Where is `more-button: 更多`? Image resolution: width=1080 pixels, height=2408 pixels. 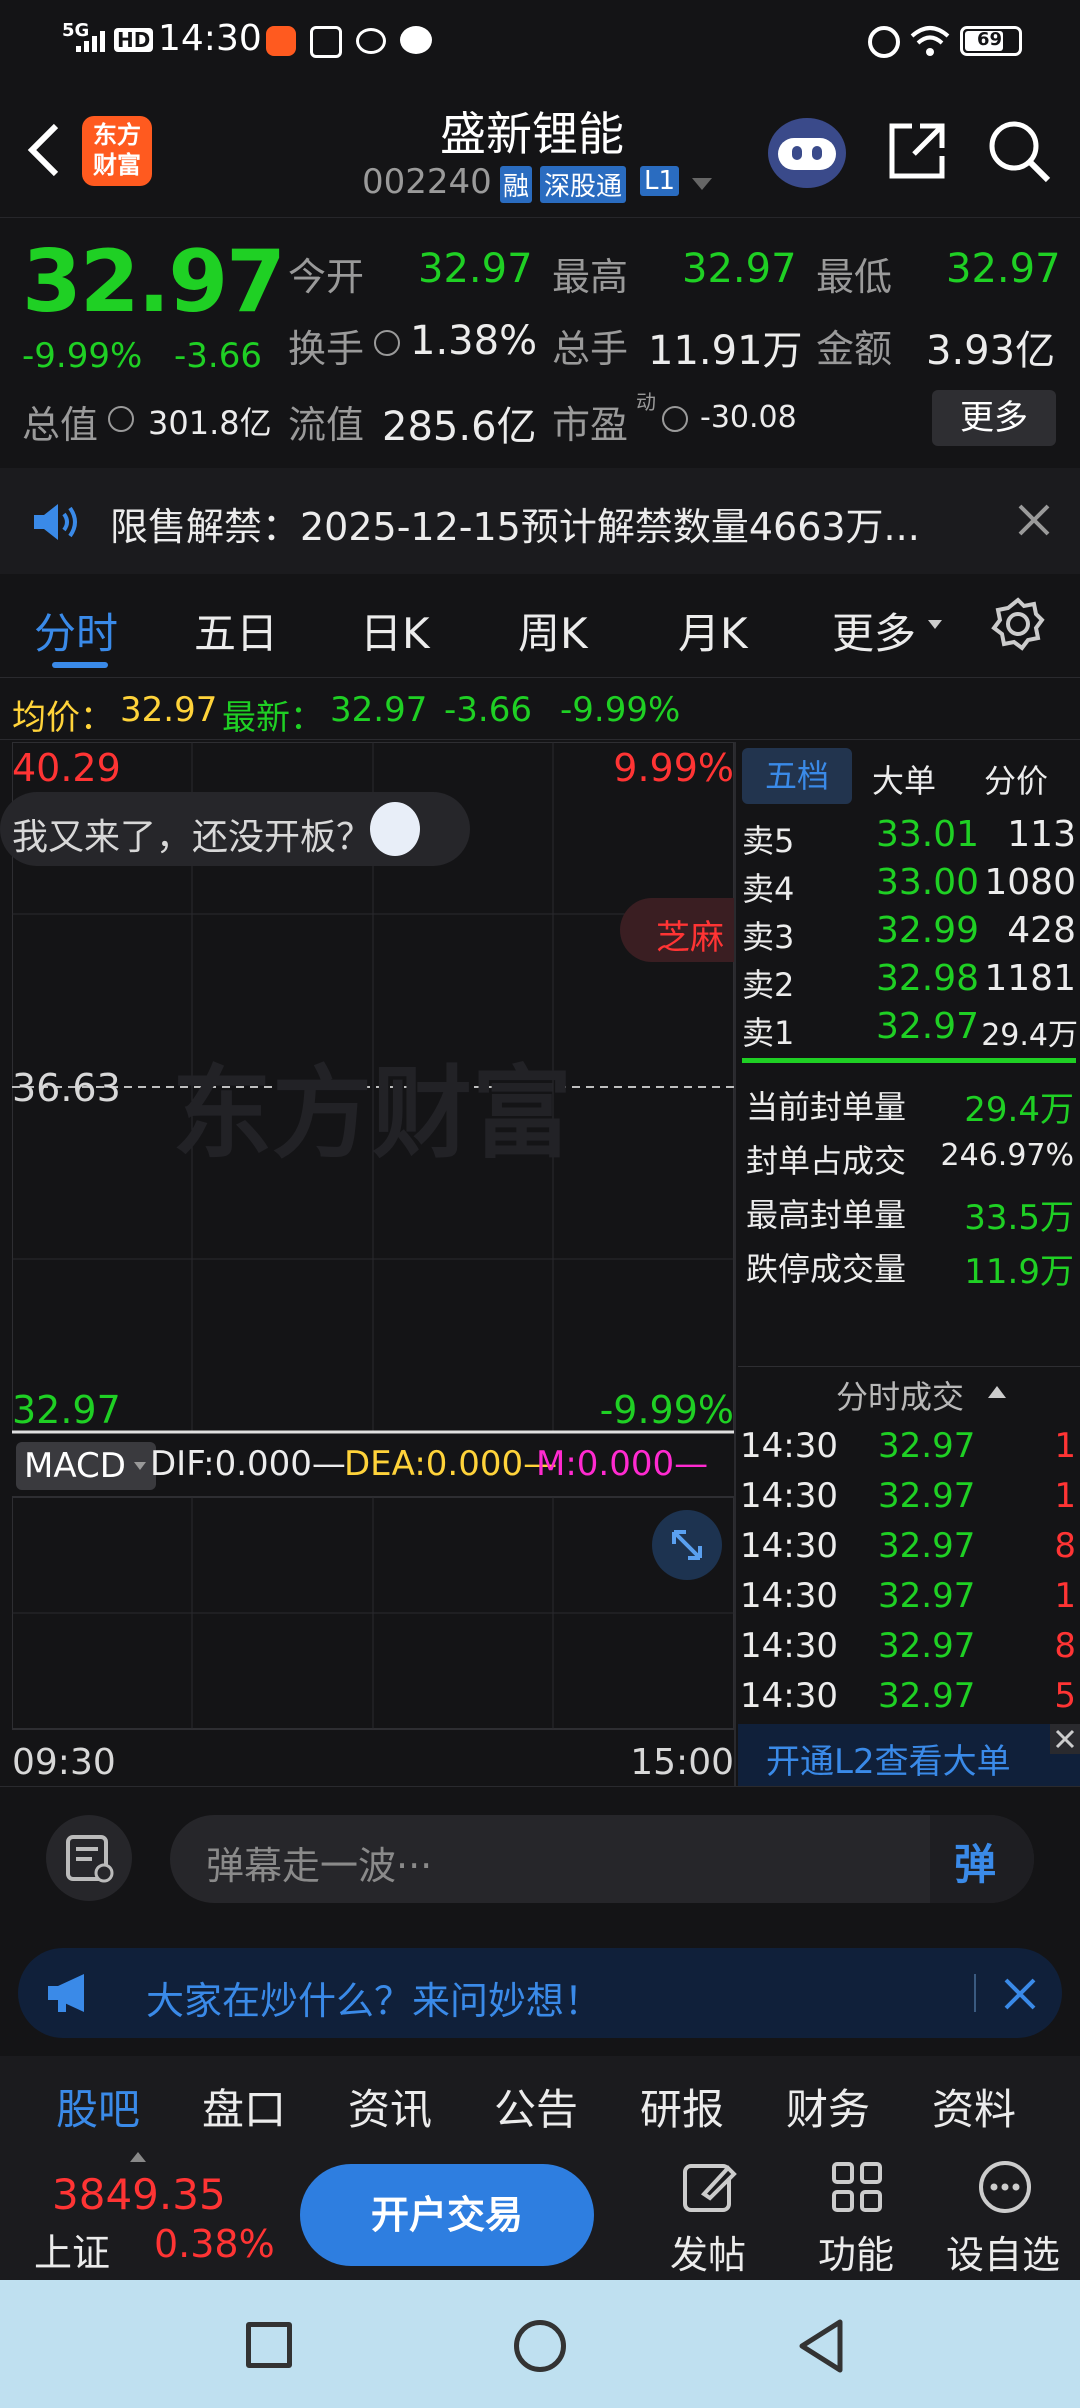 more-button: 更多 is located at coordinates (994, 418).